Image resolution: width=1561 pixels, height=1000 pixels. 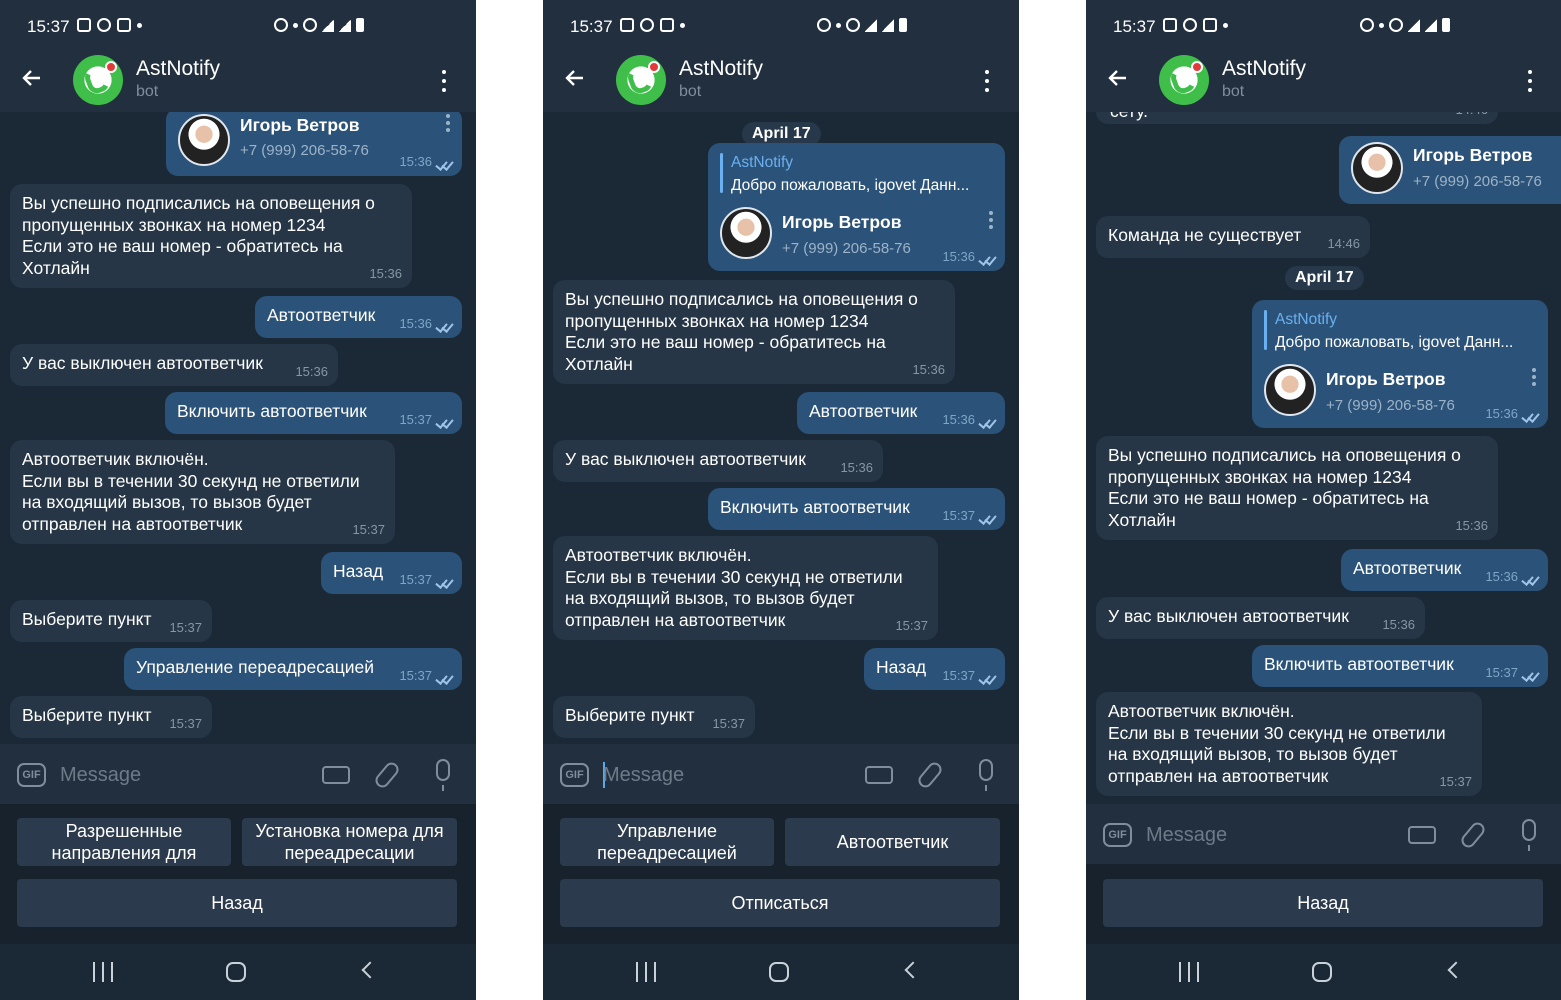 What do you see at coordinates (124, 842) in the screenshot?
I see `allowed-directions-button: Разрешенные направления для` at bounding box center [124, 842].